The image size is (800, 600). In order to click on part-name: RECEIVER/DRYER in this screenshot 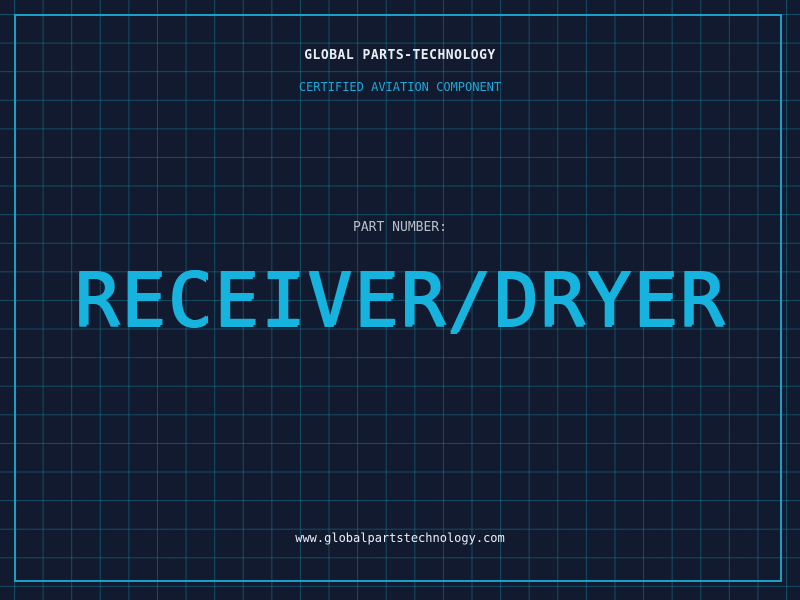, I will do `click(400, 300)`.